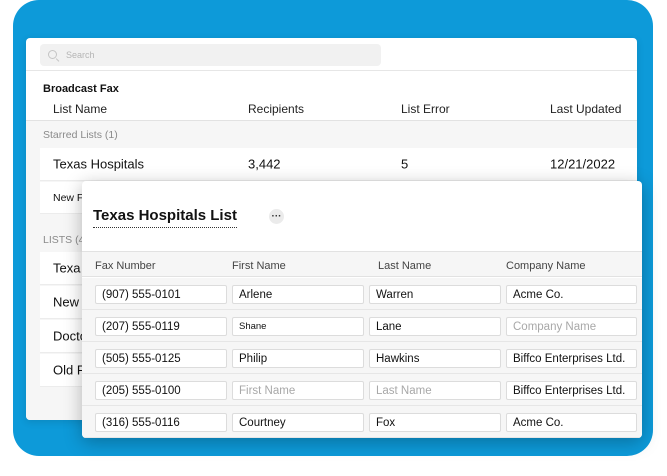  I want to click on list-name: New, so click(66, 302).